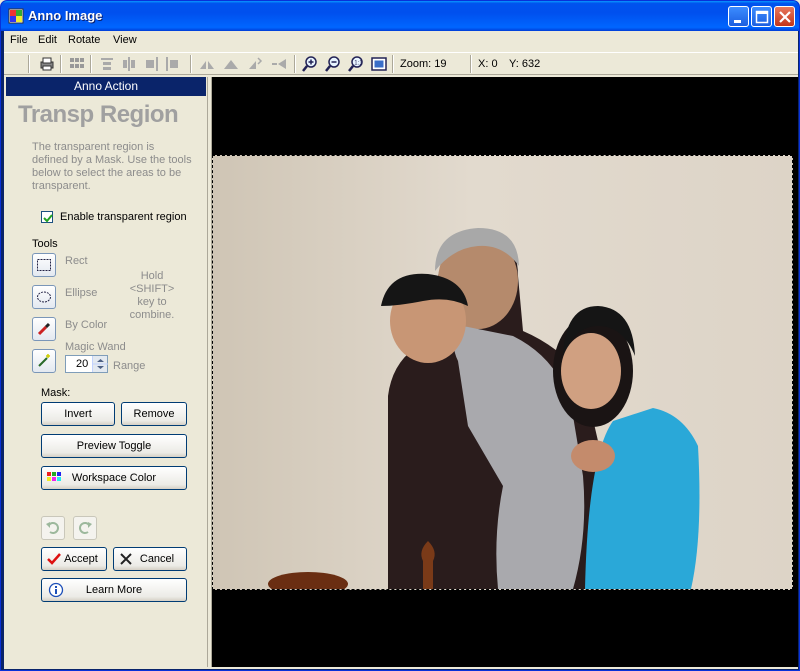 The height and width of the screenshot is (671, 800). I want to click on rect-tool-button, so click(44, 265).